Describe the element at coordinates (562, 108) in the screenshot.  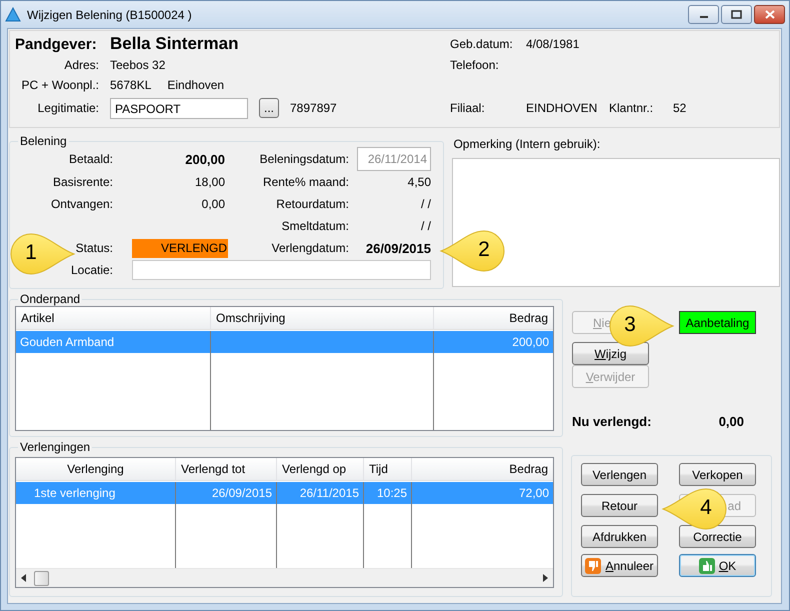
I see `field-value: EINDHOVEN` at that location.